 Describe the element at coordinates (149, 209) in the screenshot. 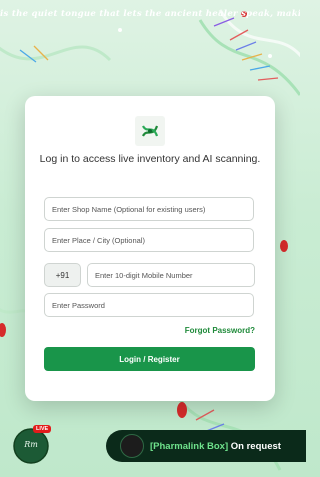

I see `shop-name-input` at that location.